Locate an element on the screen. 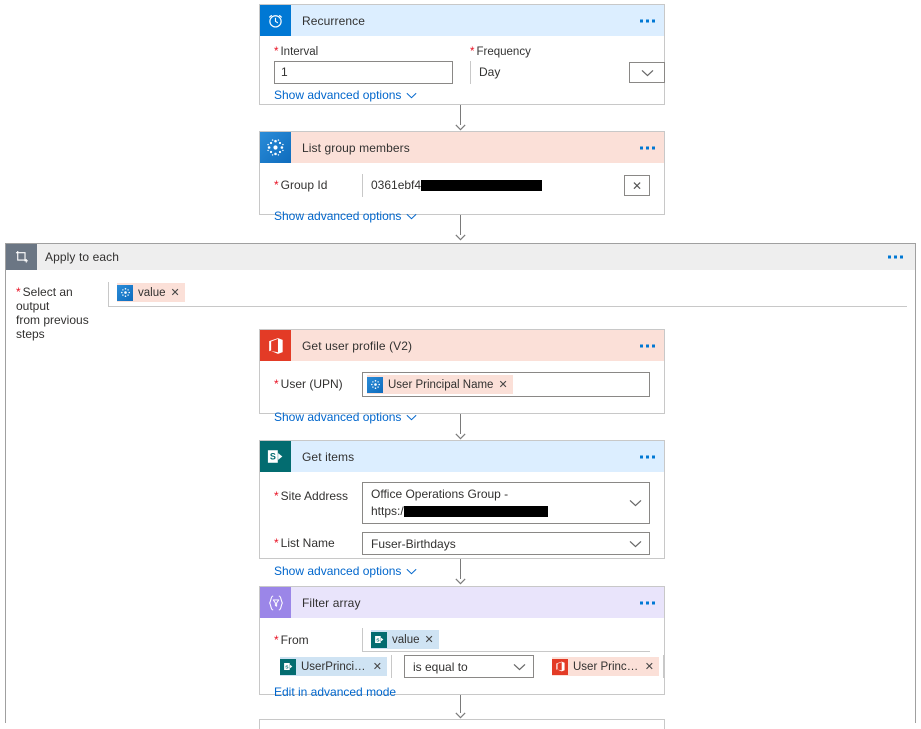 The image size is (921, 729). list-name-value: Fuser-Birthdays is located at coordinates (413, 543).